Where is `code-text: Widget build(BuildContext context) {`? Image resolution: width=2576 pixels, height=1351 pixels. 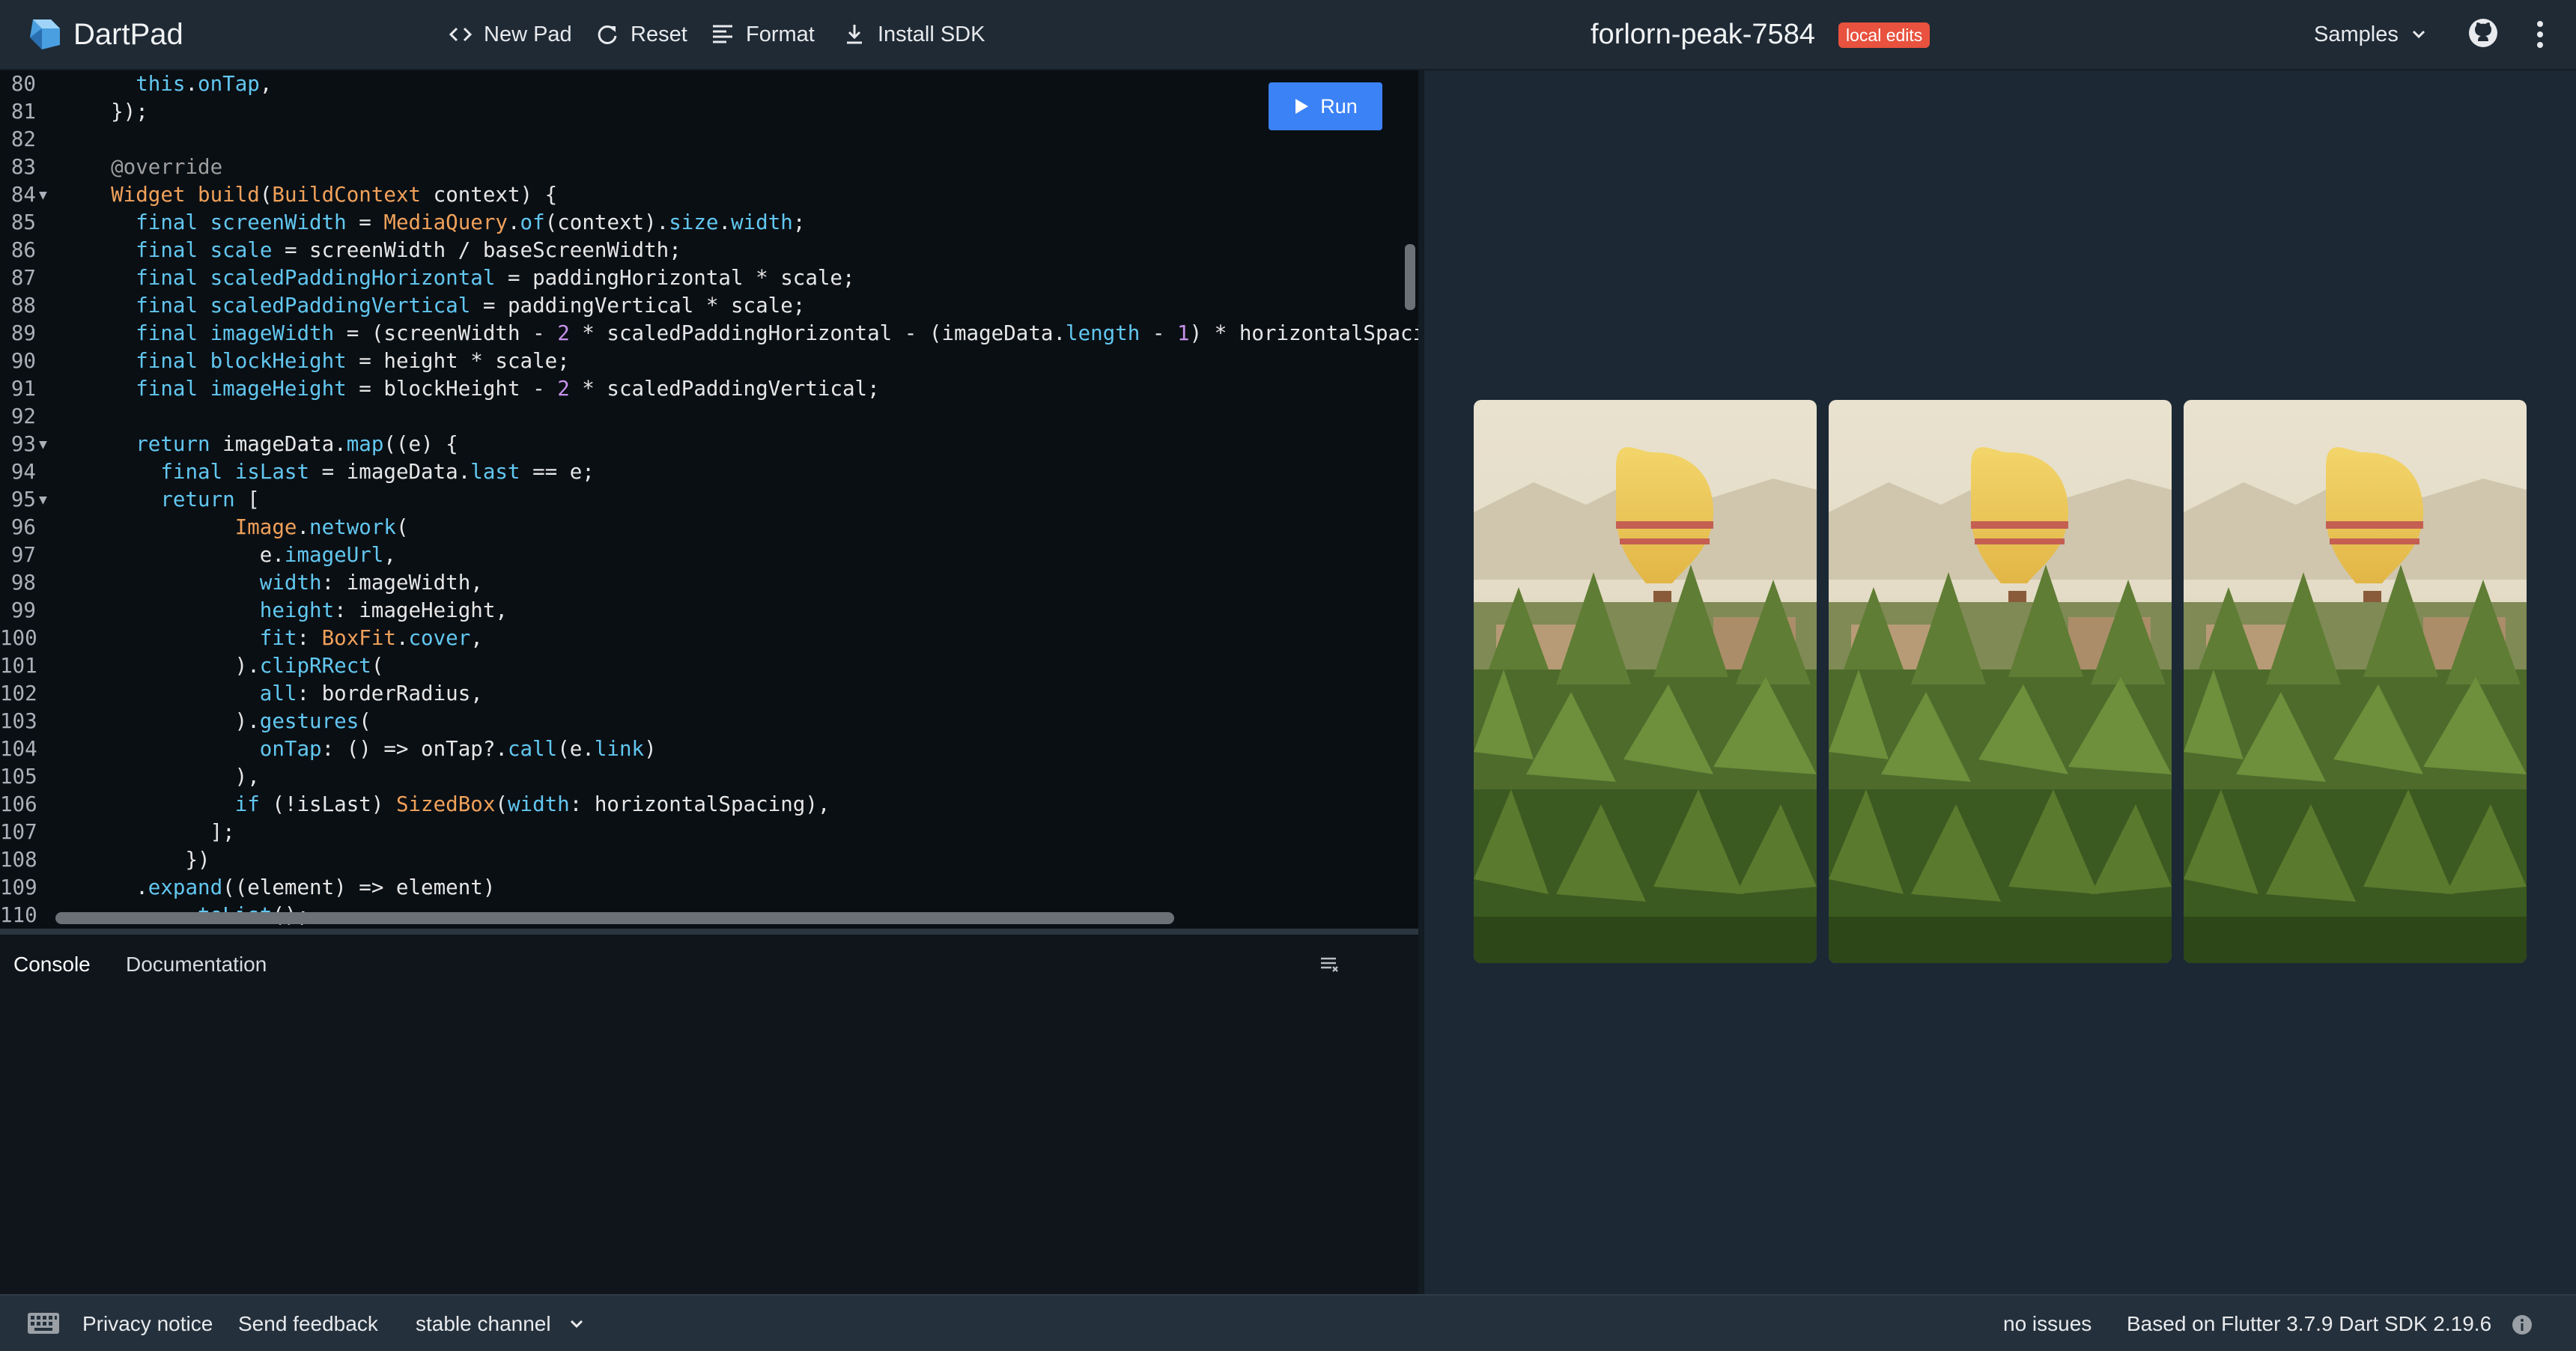
code-text: Widget build(BuildContext context) { is located at coordinates (334, 195).